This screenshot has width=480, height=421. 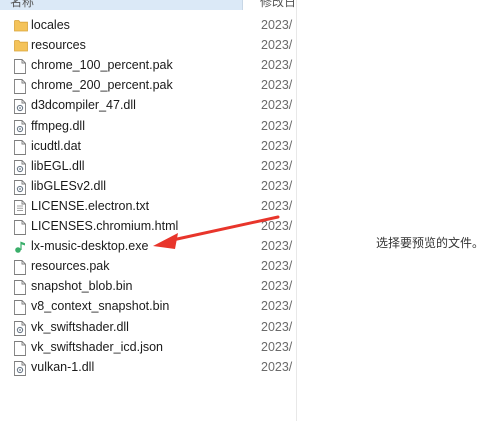 I want to click on annotation-arrow, so click(x=216, y=232).